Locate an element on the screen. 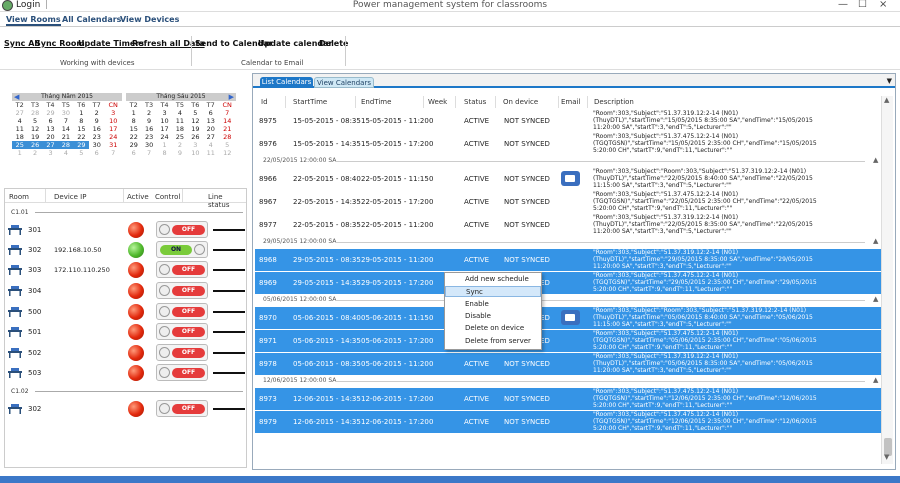  context-menu-item: Delete from server is located at coordinates (493, 341).